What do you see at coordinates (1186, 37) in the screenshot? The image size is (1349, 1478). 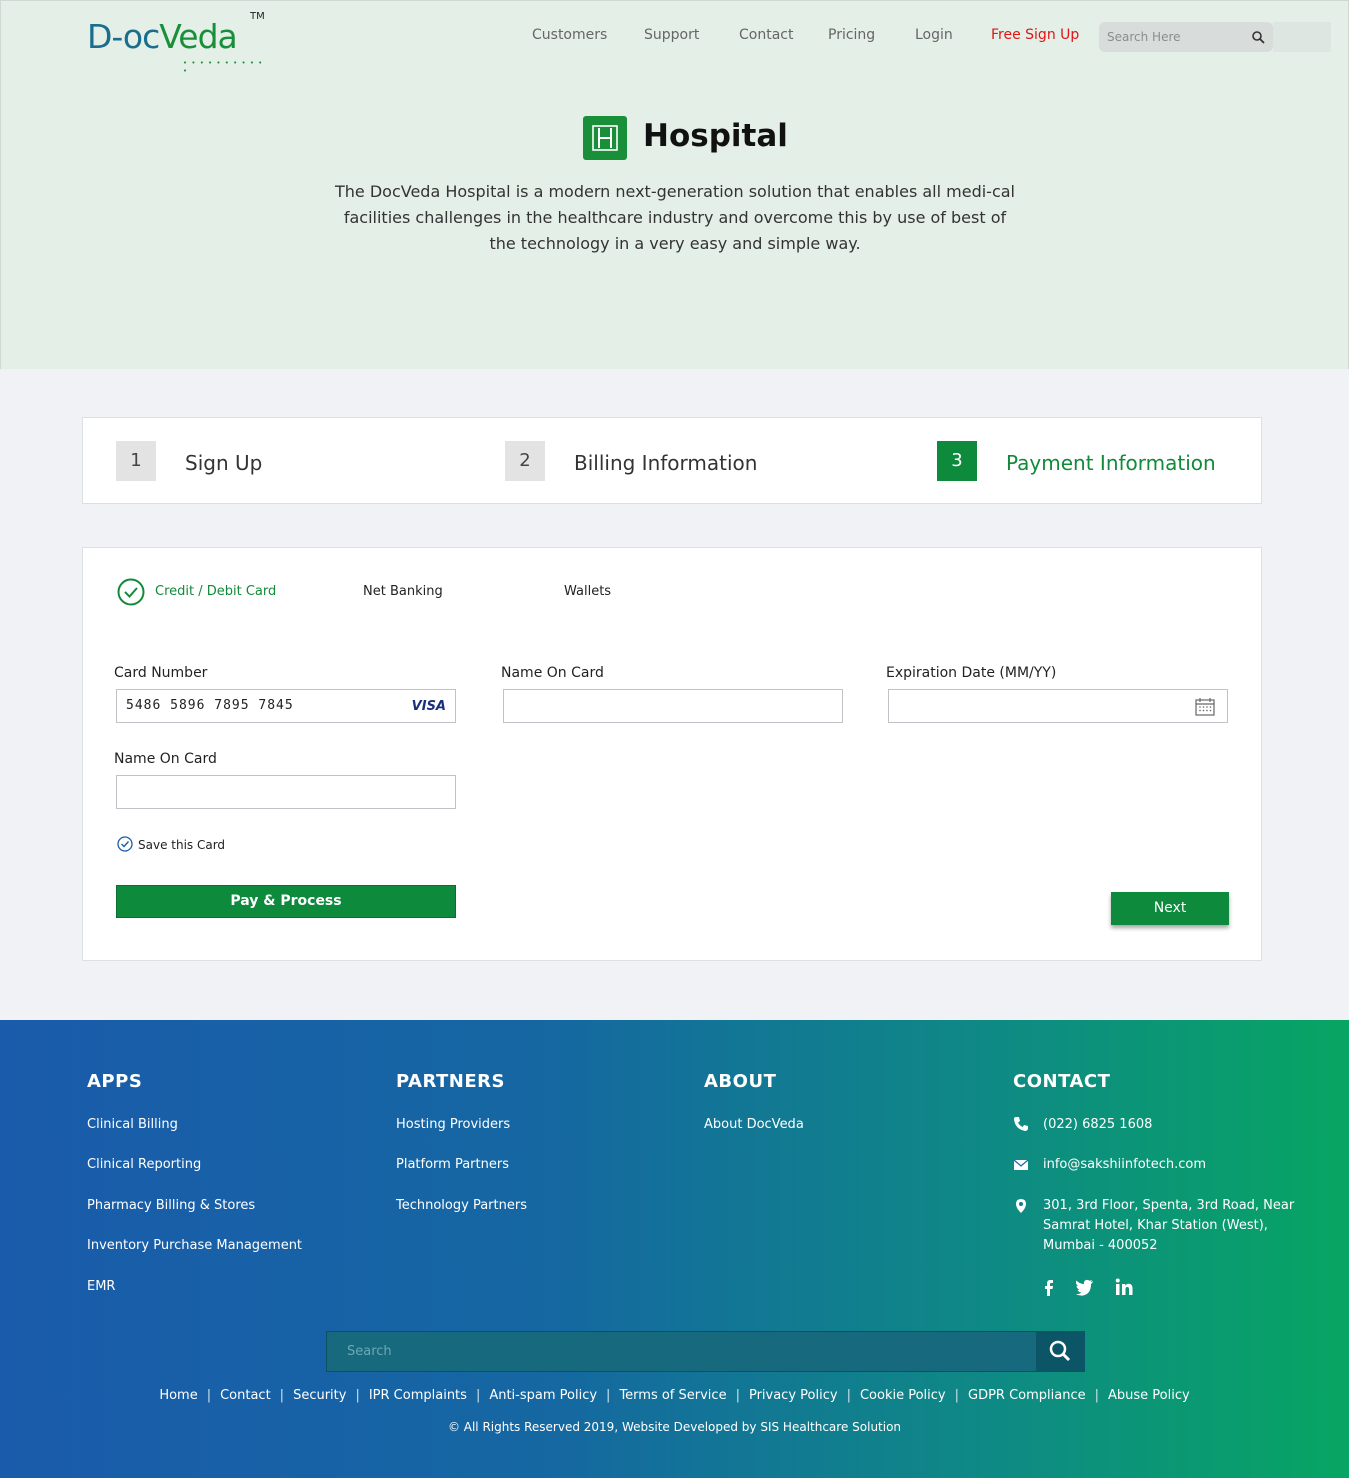 I see `header-search-input: Search Here` at bounding box center [1186, 37].